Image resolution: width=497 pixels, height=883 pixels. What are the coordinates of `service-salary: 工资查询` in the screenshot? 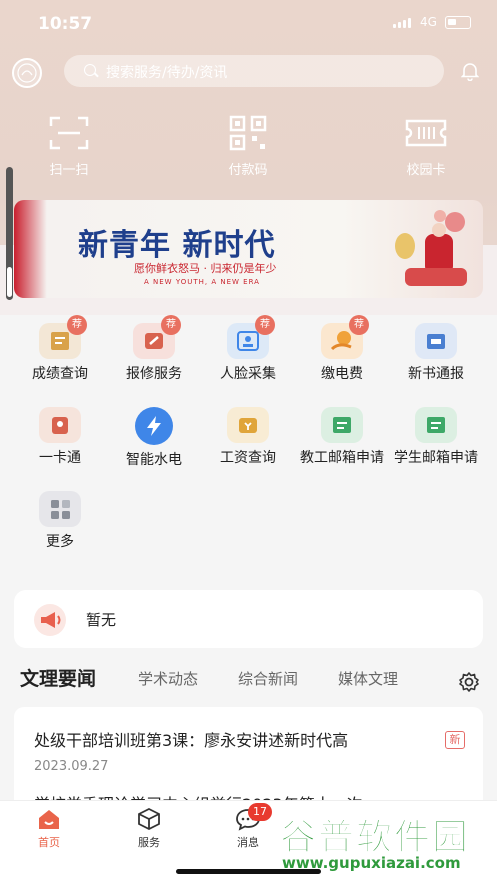 It's located at (248, 437).